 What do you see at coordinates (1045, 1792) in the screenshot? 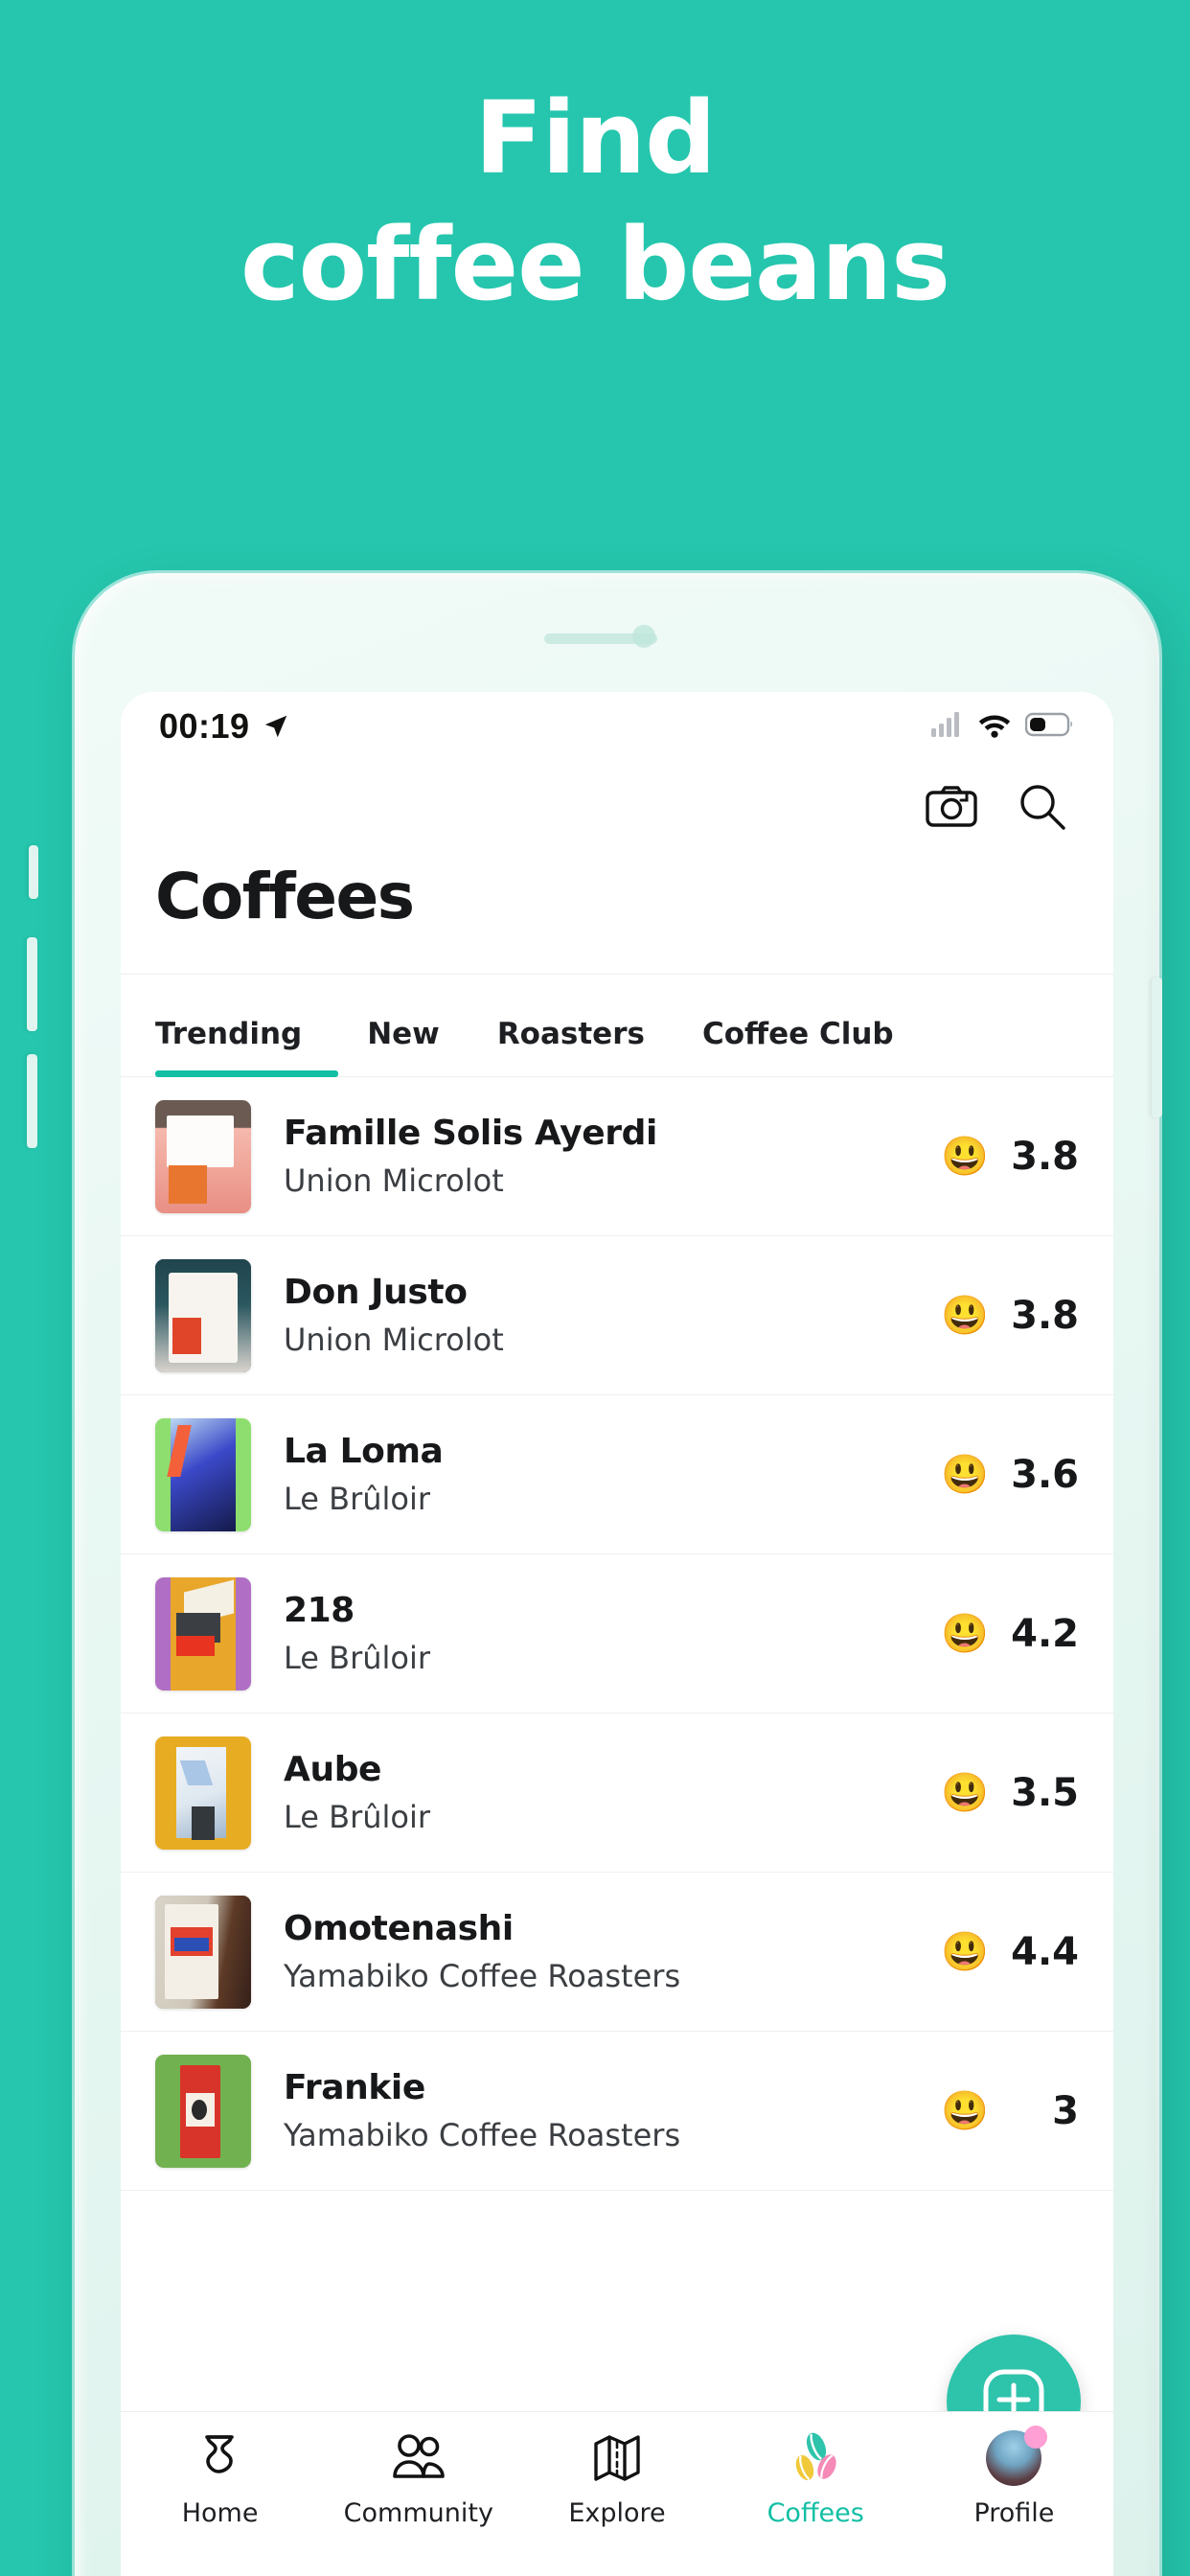
I see `rating-value: 3.5` at bounding box center [1045, 1792].